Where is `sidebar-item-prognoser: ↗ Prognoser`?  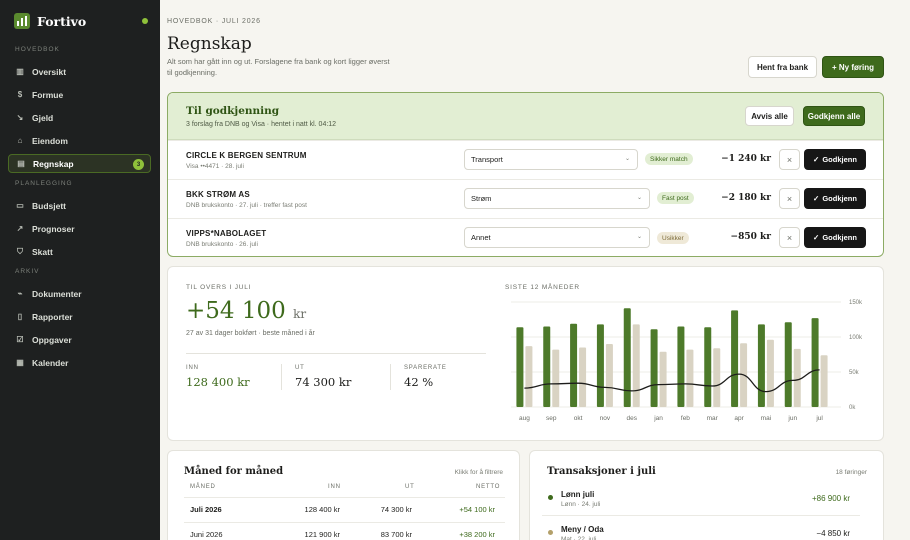 sidebar-item-prognoser: ↗ Prognoser is located at coordinates (79, 228).